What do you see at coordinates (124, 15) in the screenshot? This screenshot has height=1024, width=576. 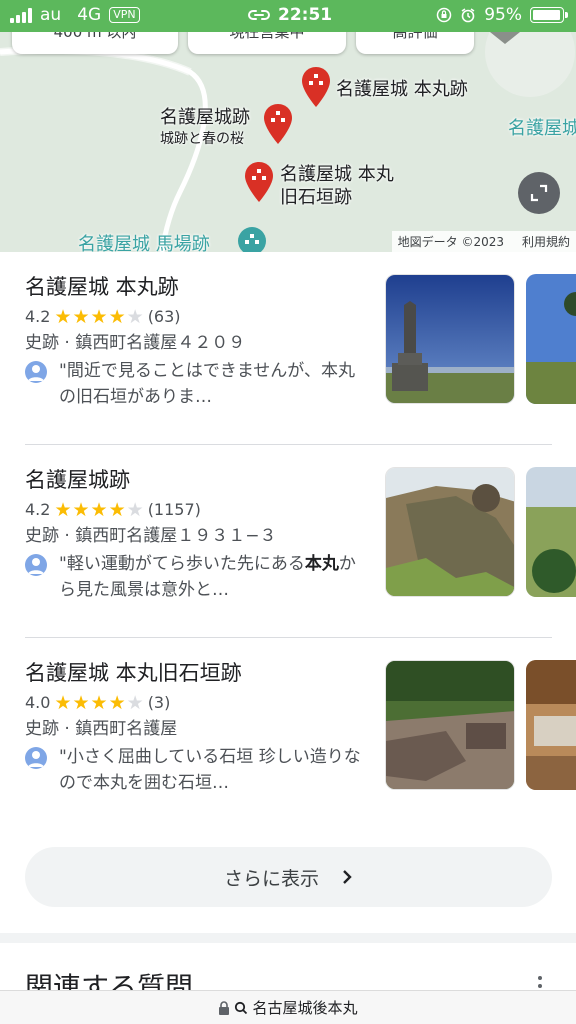 I see `vpn-badge: VPN` at bounding box center [124, 15].